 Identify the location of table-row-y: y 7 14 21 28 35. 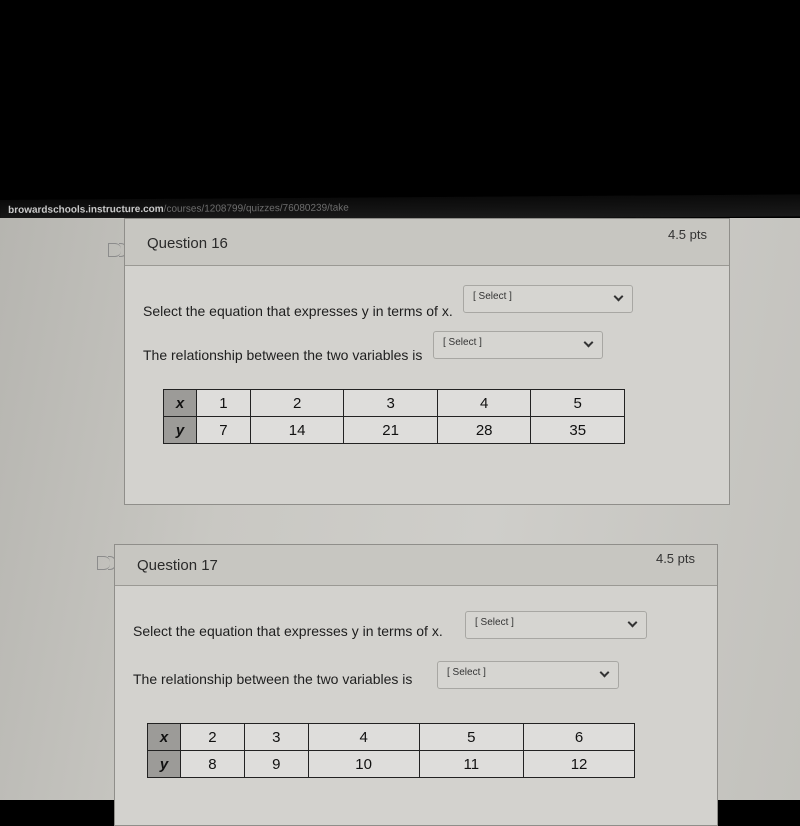
(394, 430).